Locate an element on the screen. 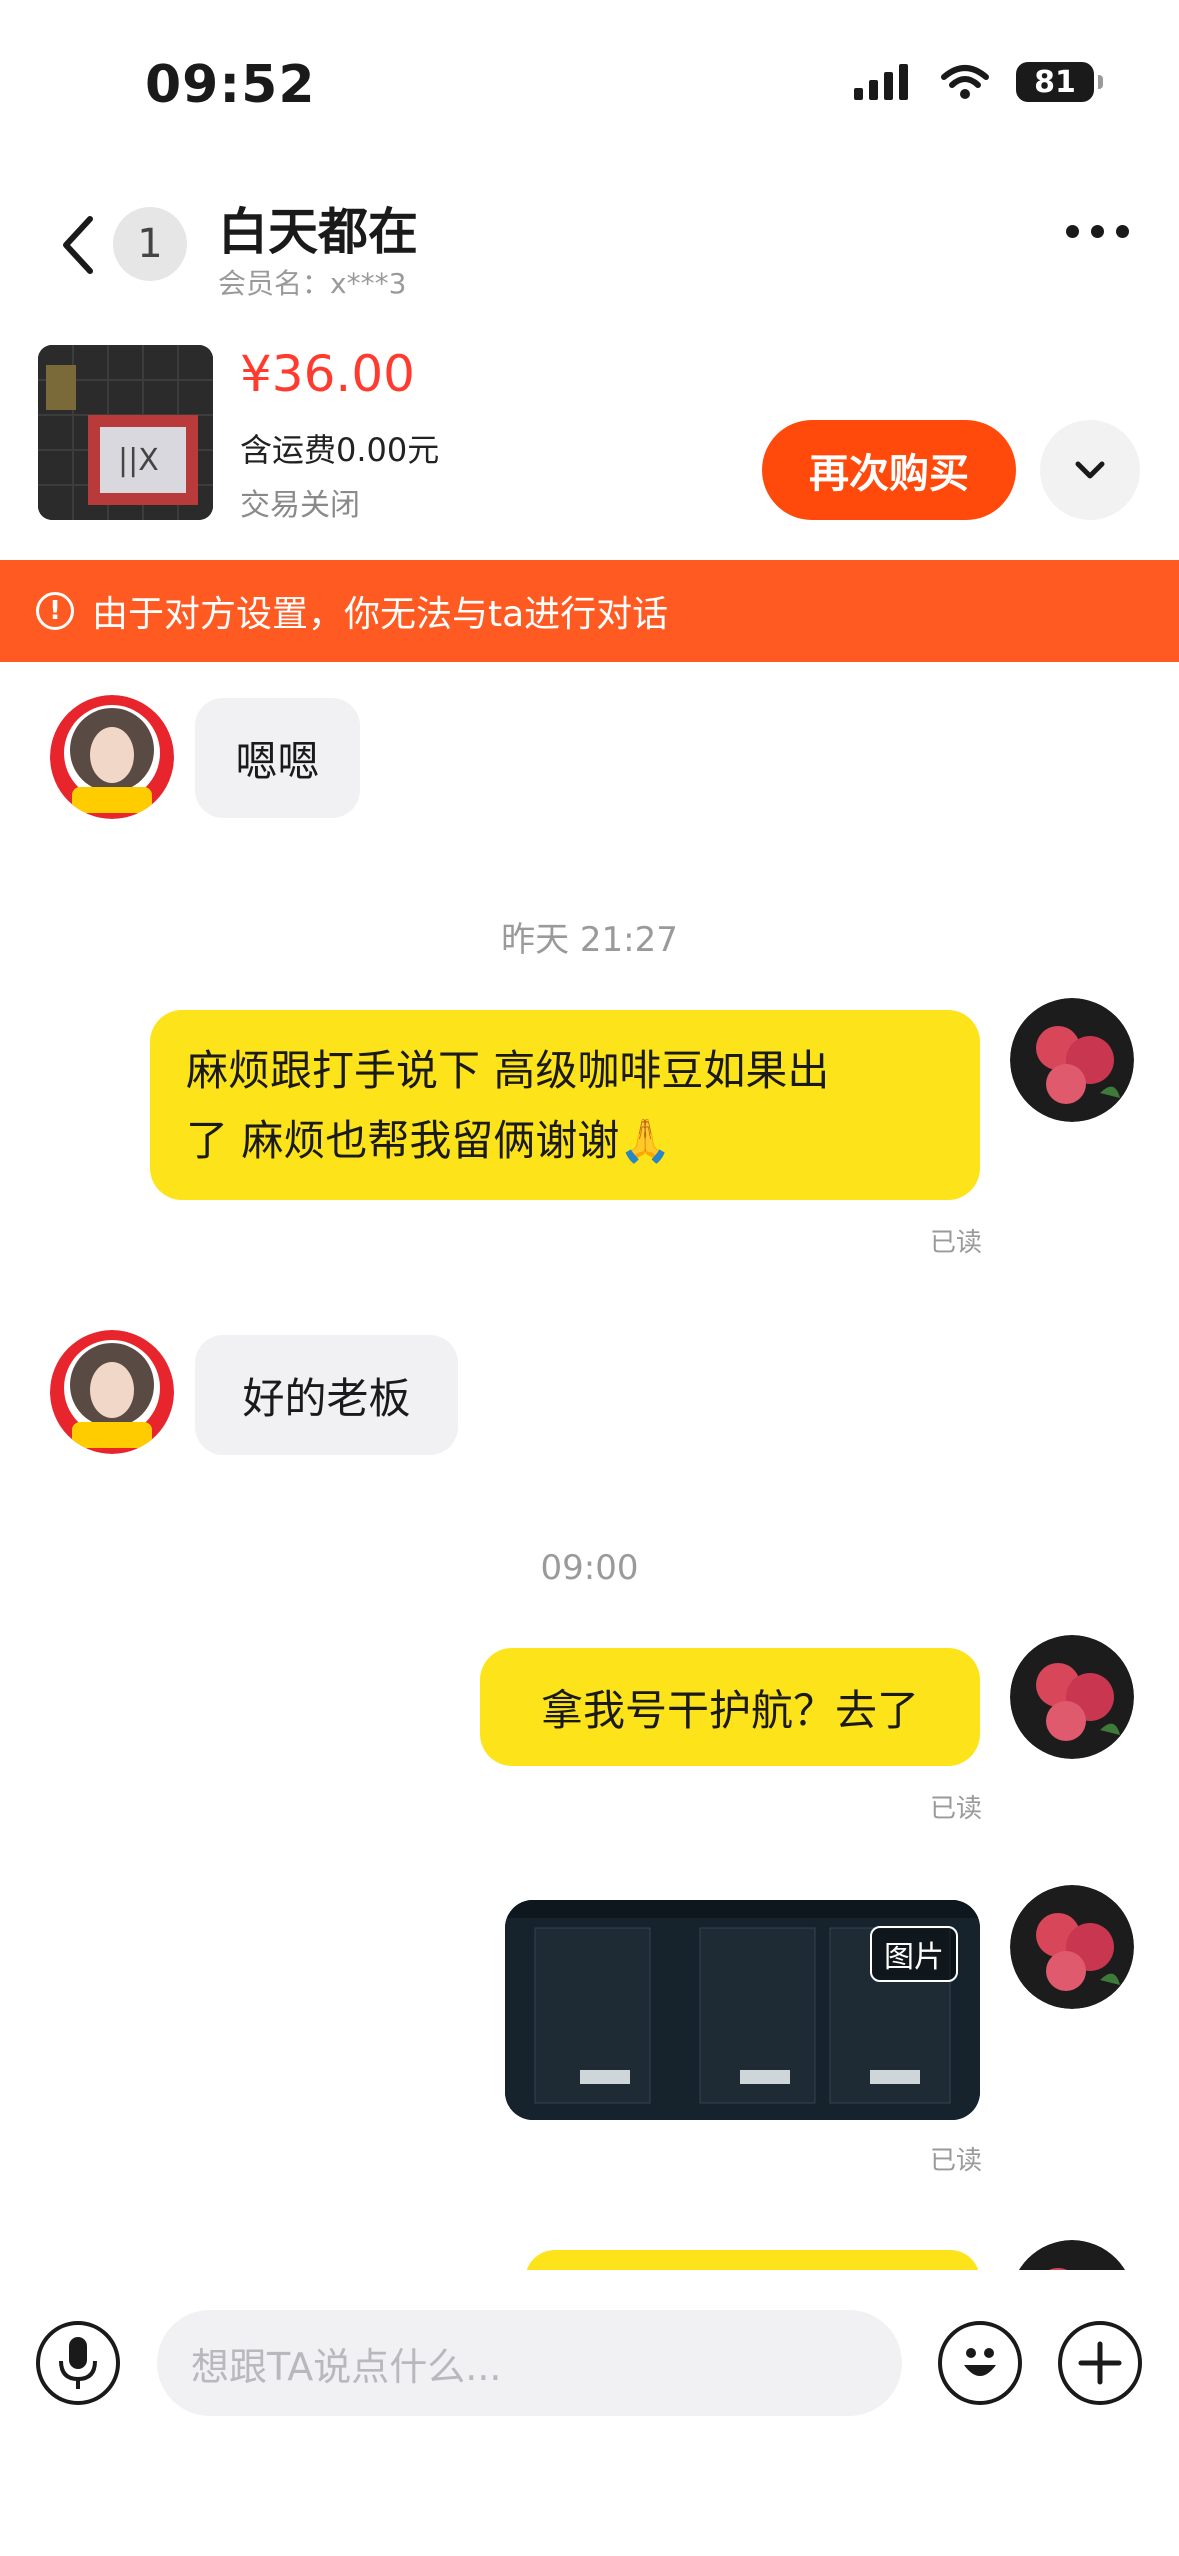  microphone-icon is located at coordinates (78, 2363).